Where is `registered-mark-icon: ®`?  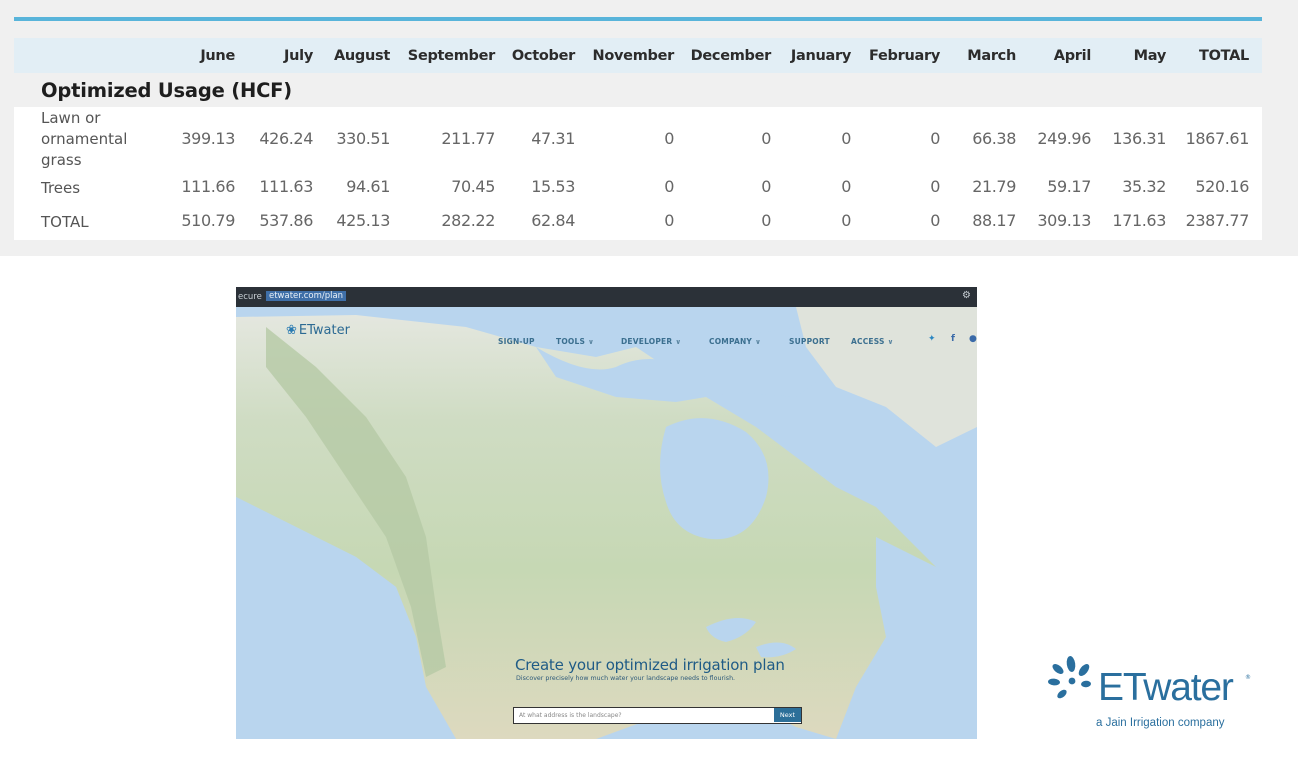
registered-mark-icon: ® is located at coordinates (1248, 677).